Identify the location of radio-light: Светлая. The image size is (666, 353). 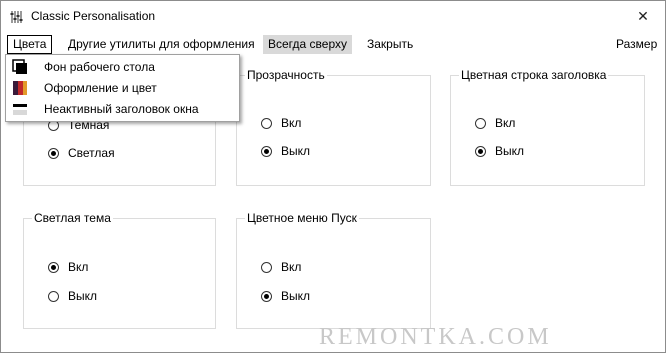
(81, 153).